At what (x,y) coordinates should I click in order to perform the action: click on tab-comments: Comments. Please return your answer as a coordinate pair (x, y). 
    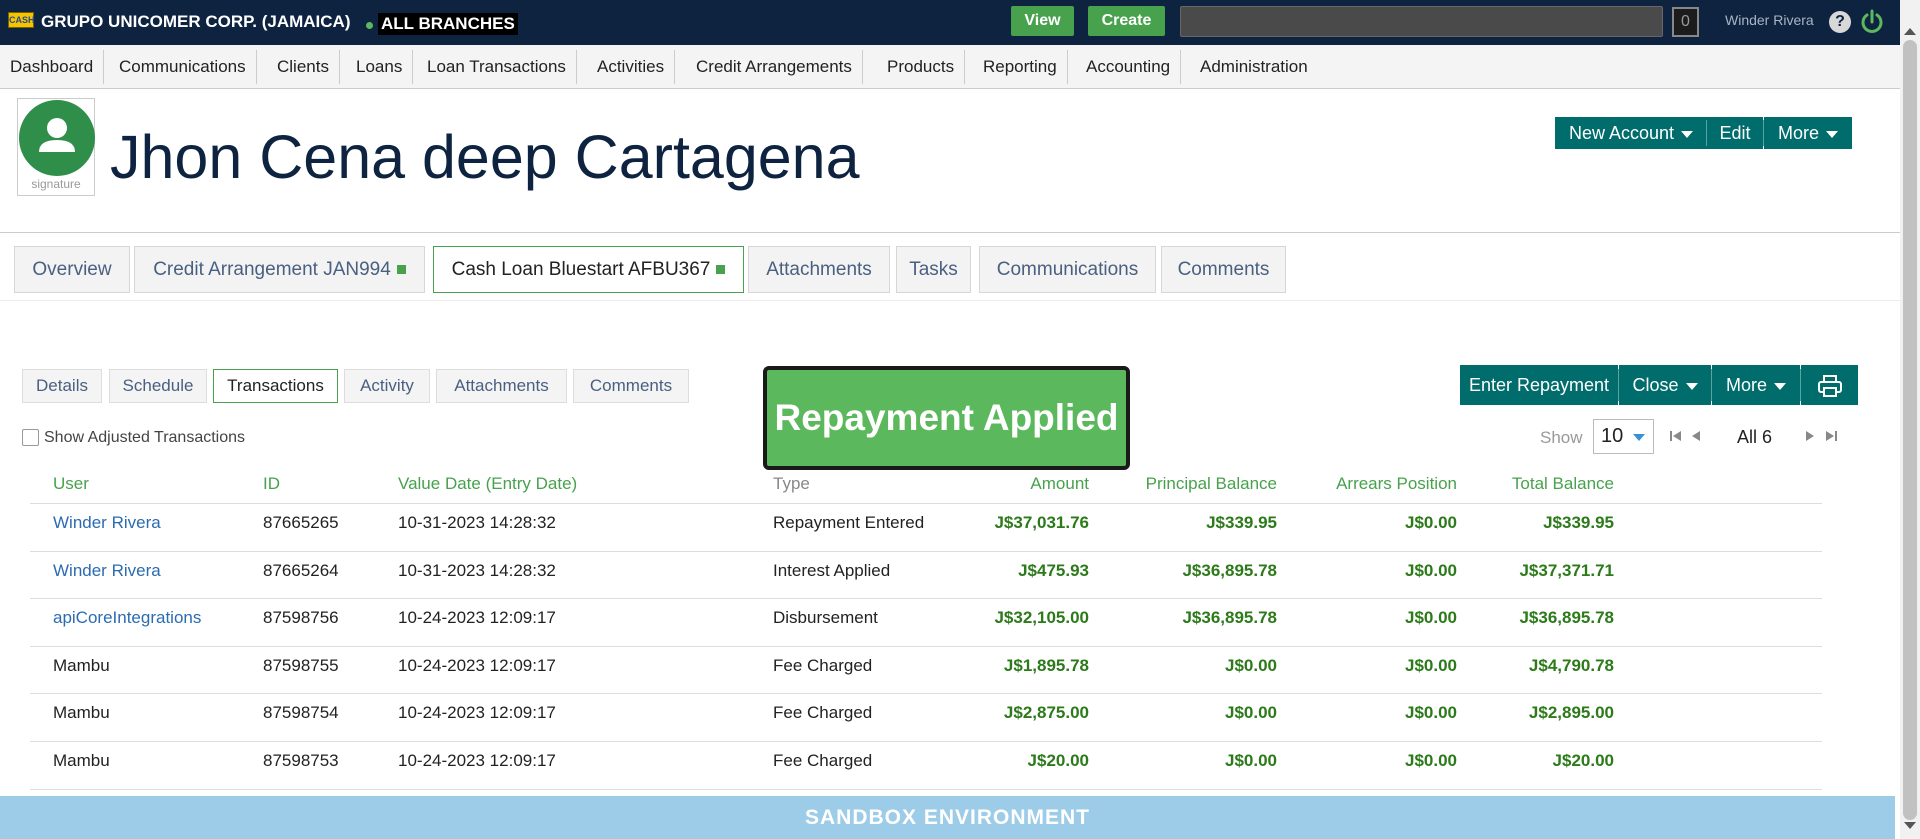
    Looking at the image, I should click on (1223, 269).